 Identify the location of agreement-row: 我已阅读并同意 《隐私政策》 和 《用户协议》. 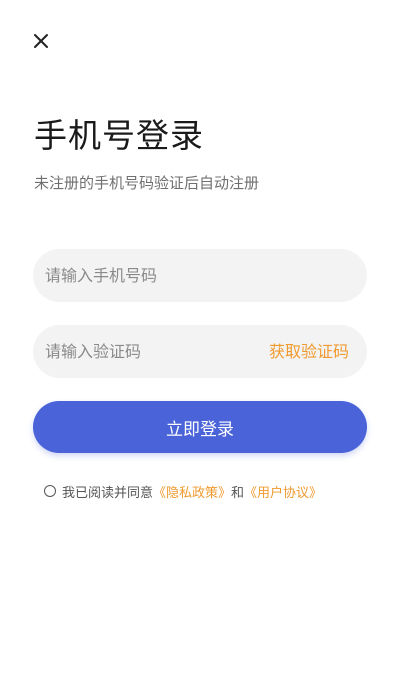
(183, 491).